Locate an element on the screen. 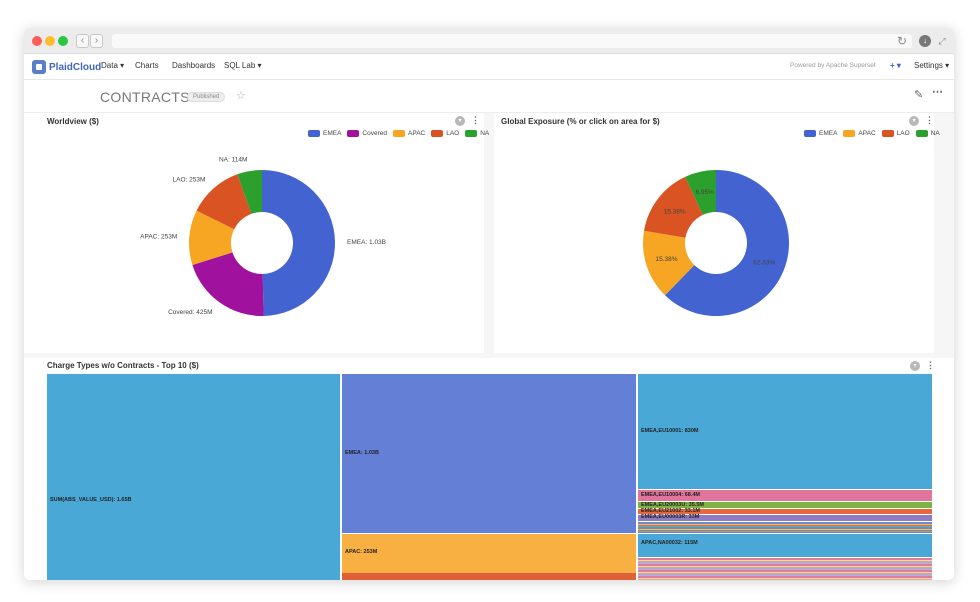  nav-dashboards: Dashboards is located at coordinates (193, 65).